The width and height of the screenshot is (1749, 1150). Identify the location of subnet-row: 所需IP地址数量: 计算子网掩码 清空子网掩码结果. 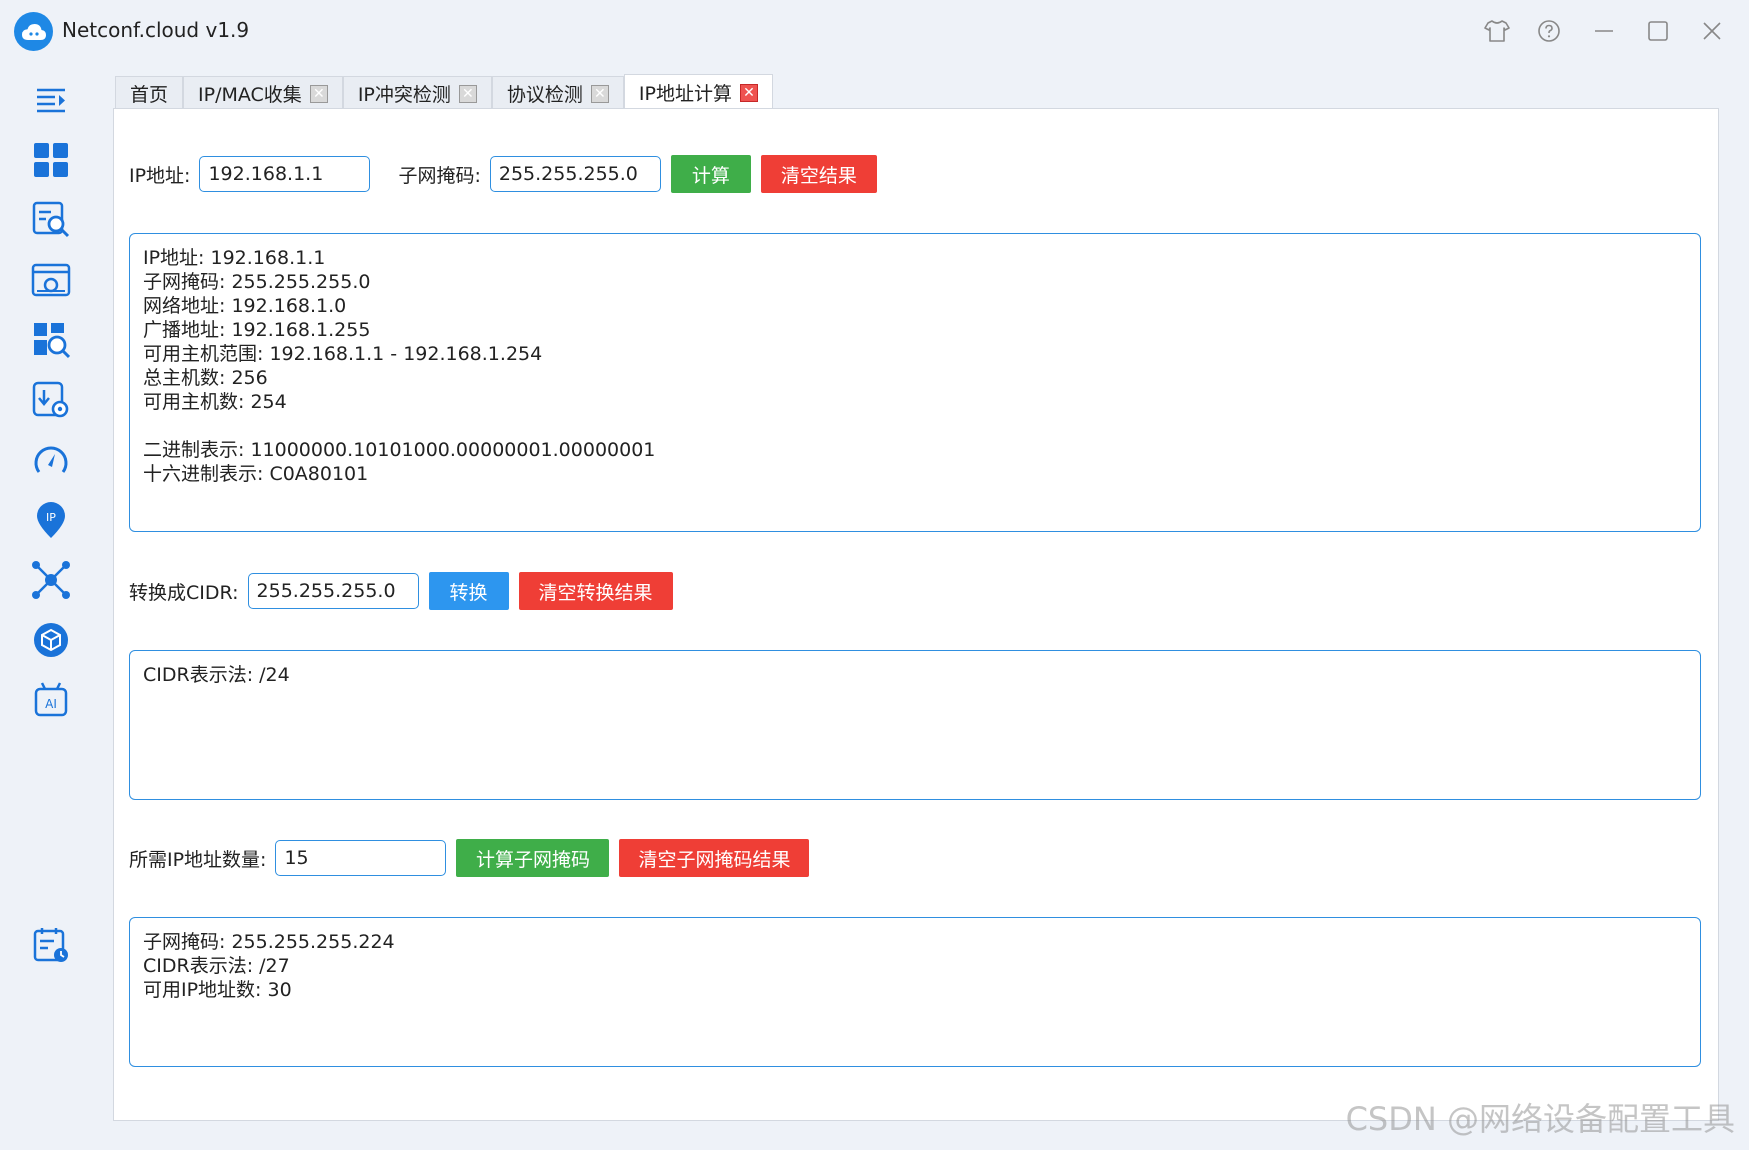
(469, 858).